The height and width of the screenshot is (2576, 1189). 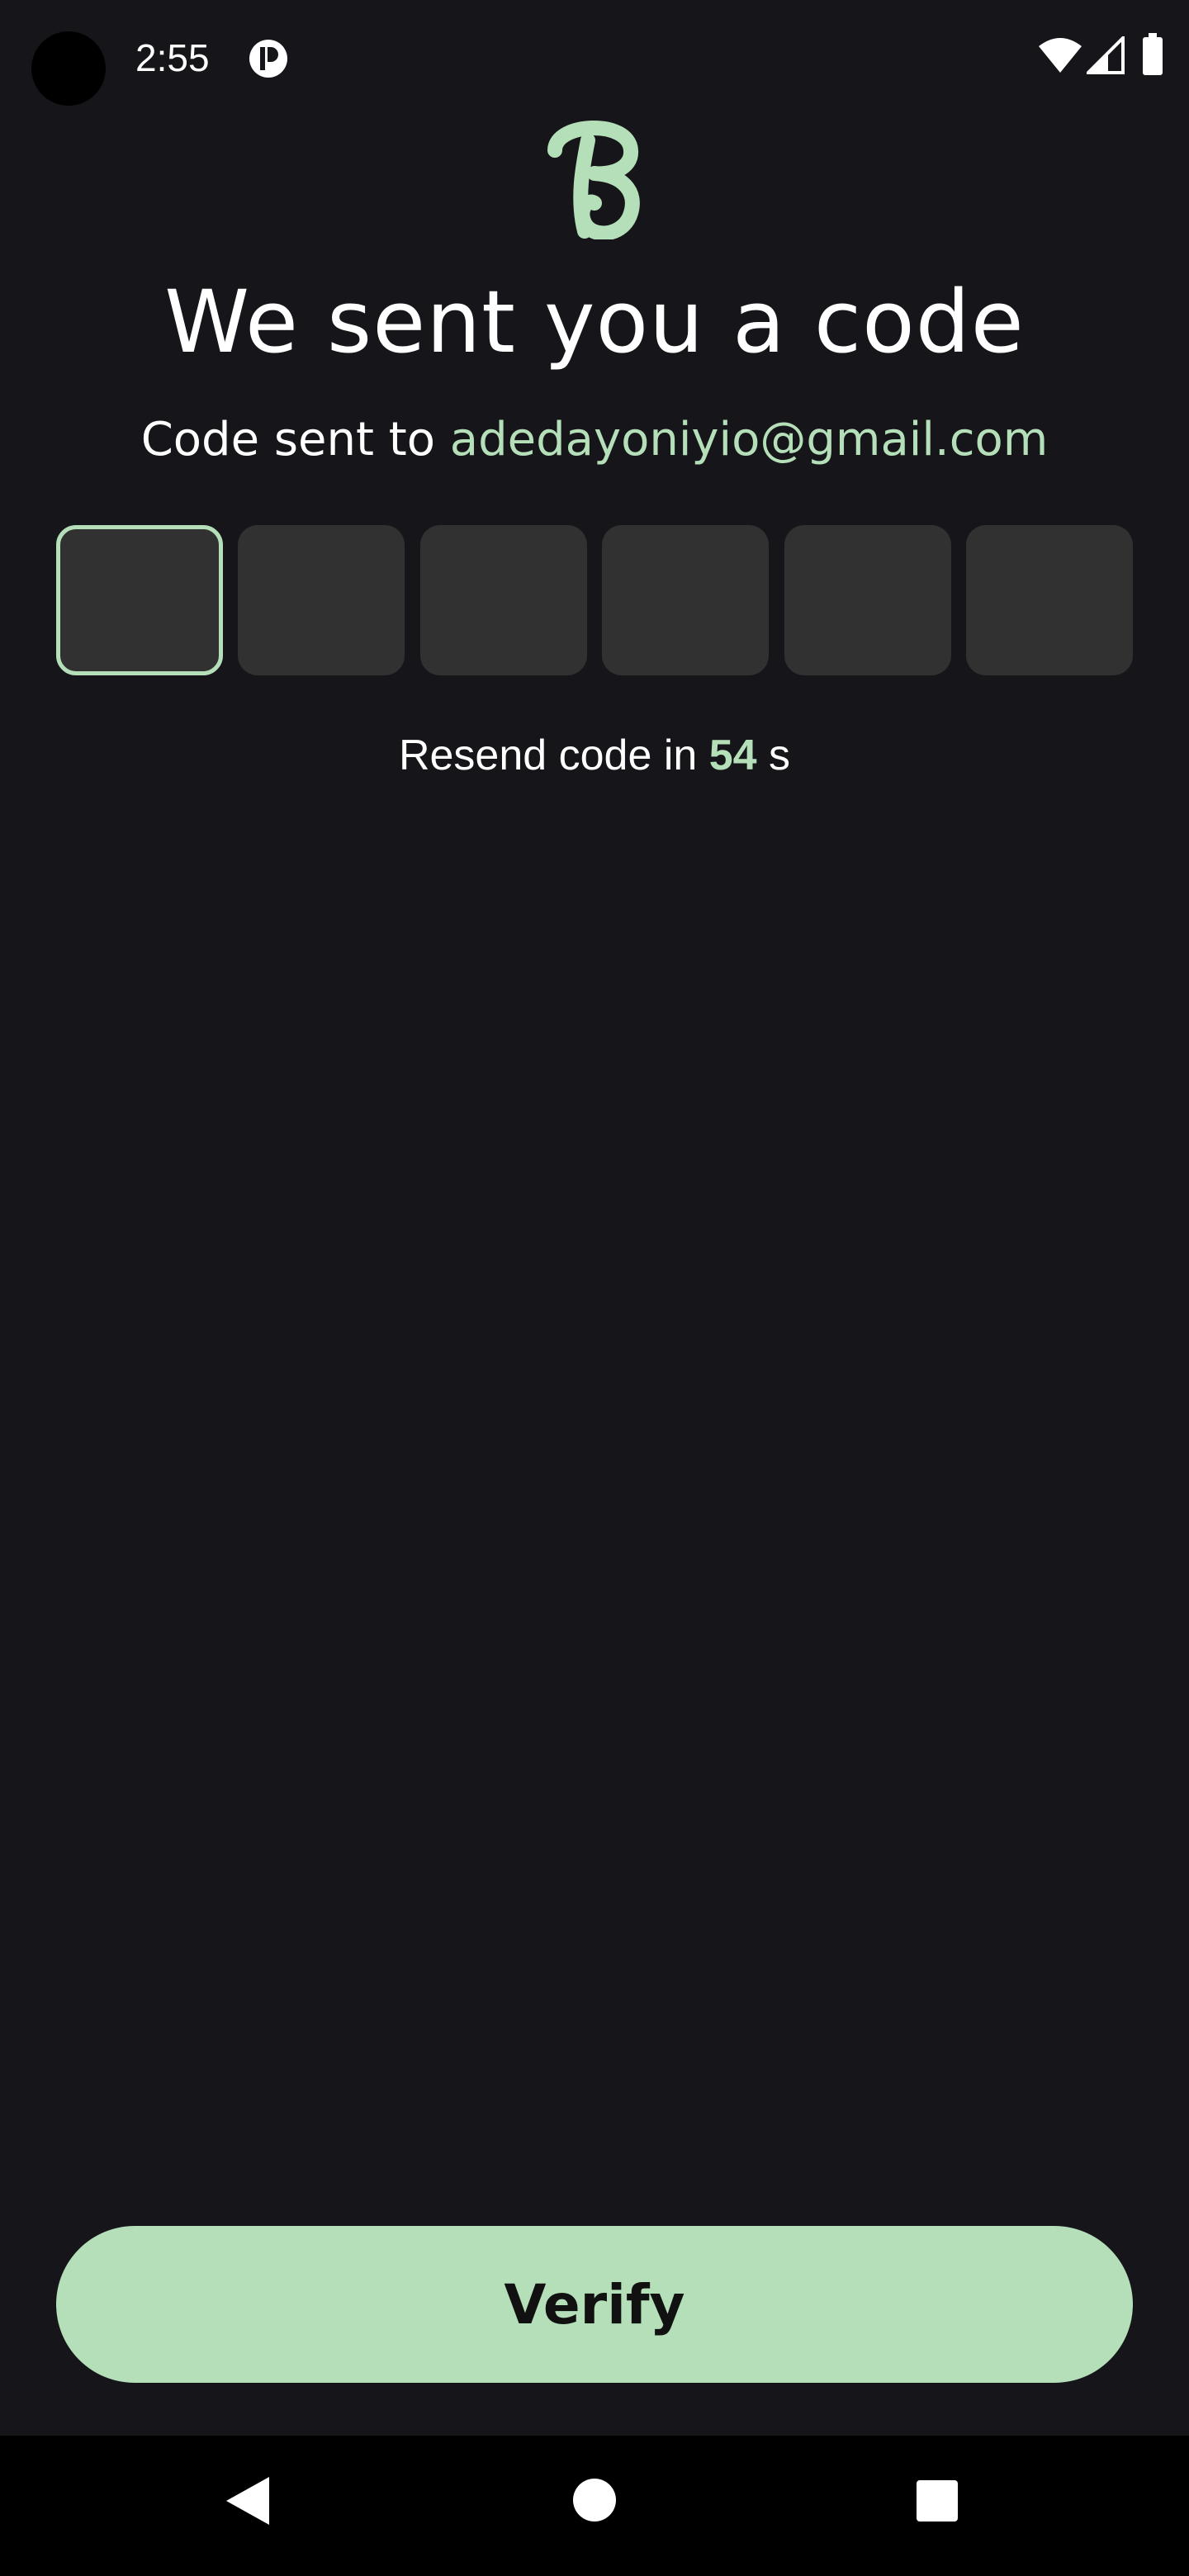 I want to click on resend-suffix: s, so click(x=780, y=755).